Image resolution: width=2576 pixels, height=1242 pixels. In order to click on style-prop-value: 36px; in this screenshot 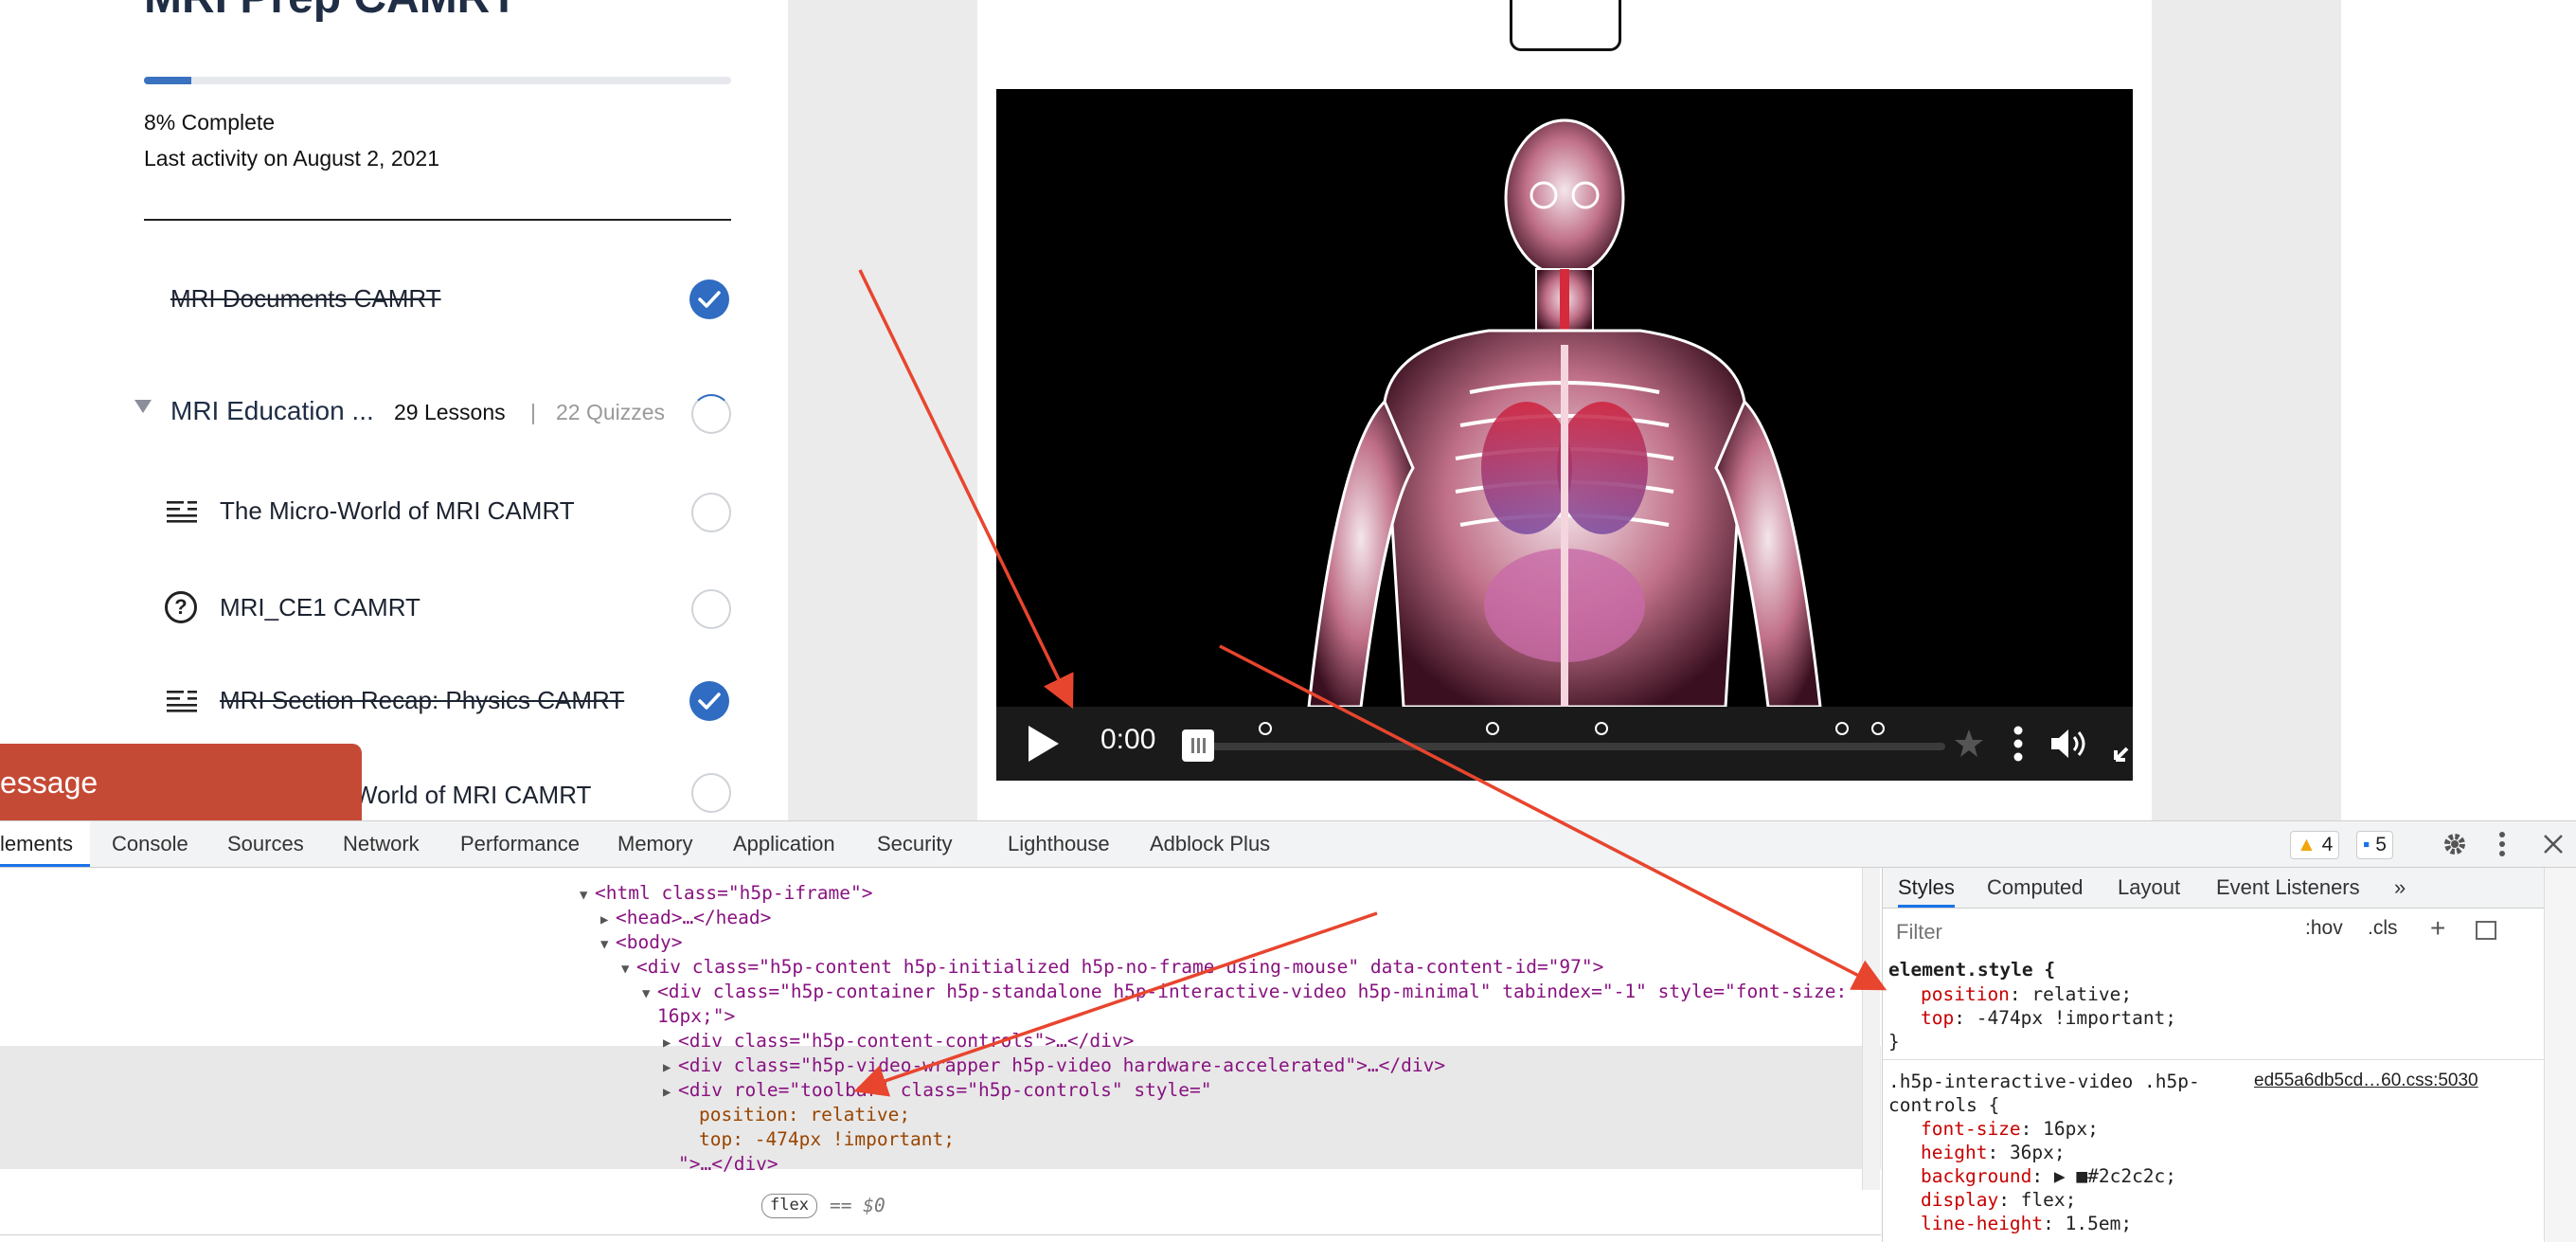, I will do `click(2037, 1152)`.